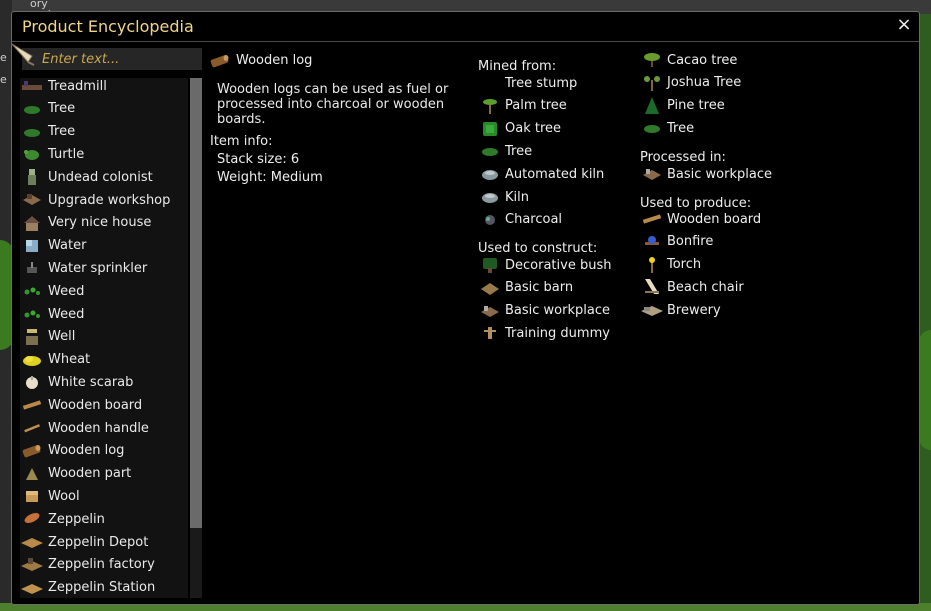 Image resolution: width=931 pixels, height=611 pixels. I want to click on list-item: Water, so click(53, 246).